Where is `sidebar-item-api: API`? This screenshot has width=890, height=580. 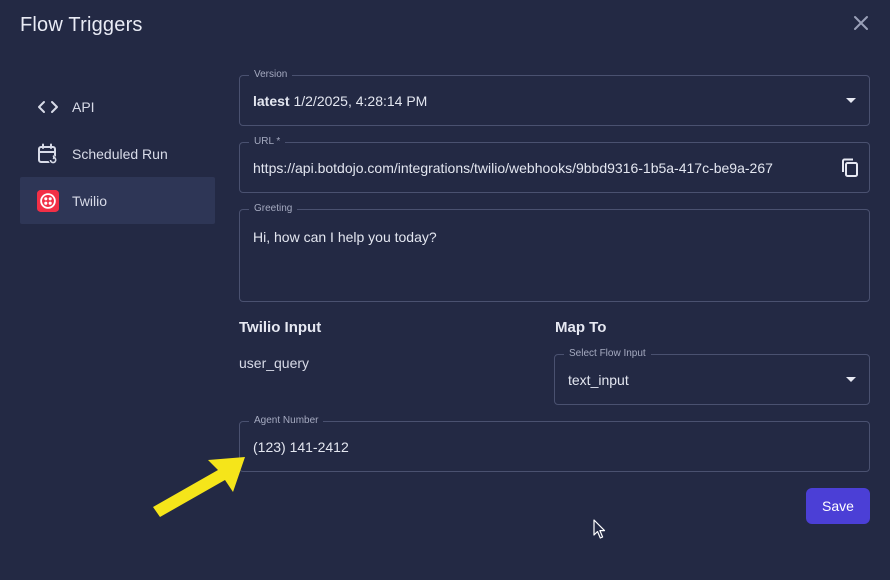
sidebar-item-api: API is located at coordinates (117, 106).